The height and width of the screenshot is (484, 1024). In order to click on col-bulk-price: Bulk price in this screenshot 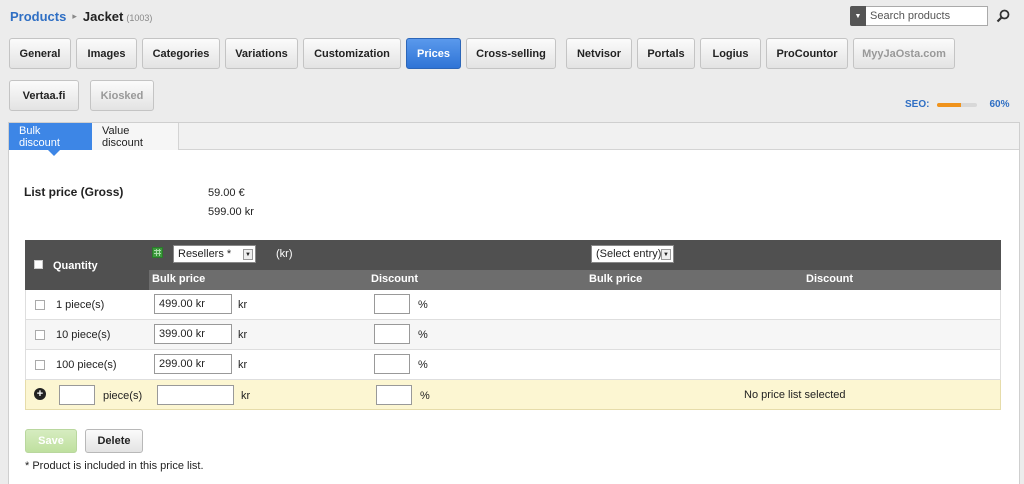, I will do `click(179, 279)`.